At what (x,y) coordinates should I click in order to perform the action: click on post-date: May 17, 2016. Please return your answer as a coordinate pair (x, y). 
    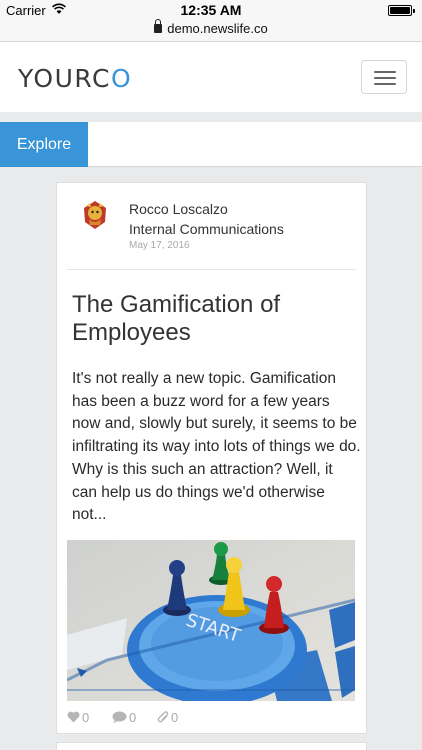
    Looking at the image, I should click on (159, 245).